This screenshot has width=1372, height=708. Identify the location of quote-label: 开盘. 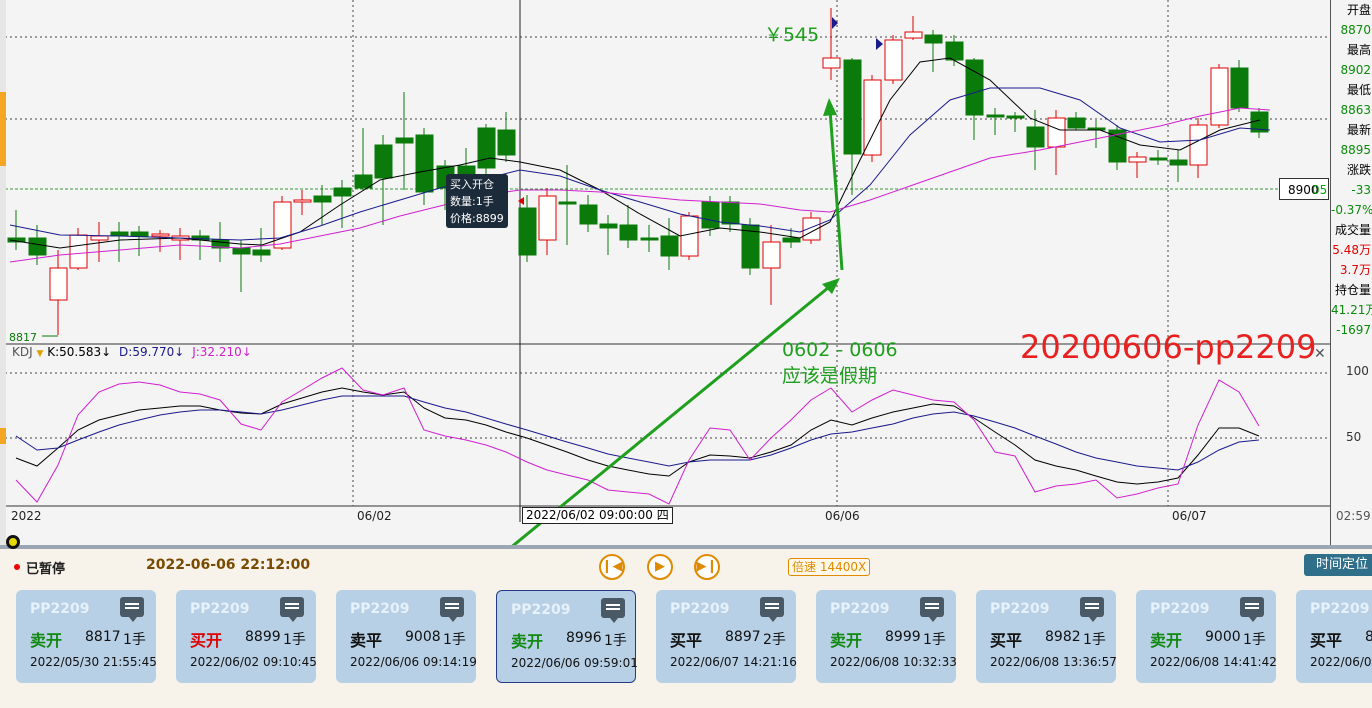
(1358, 10).